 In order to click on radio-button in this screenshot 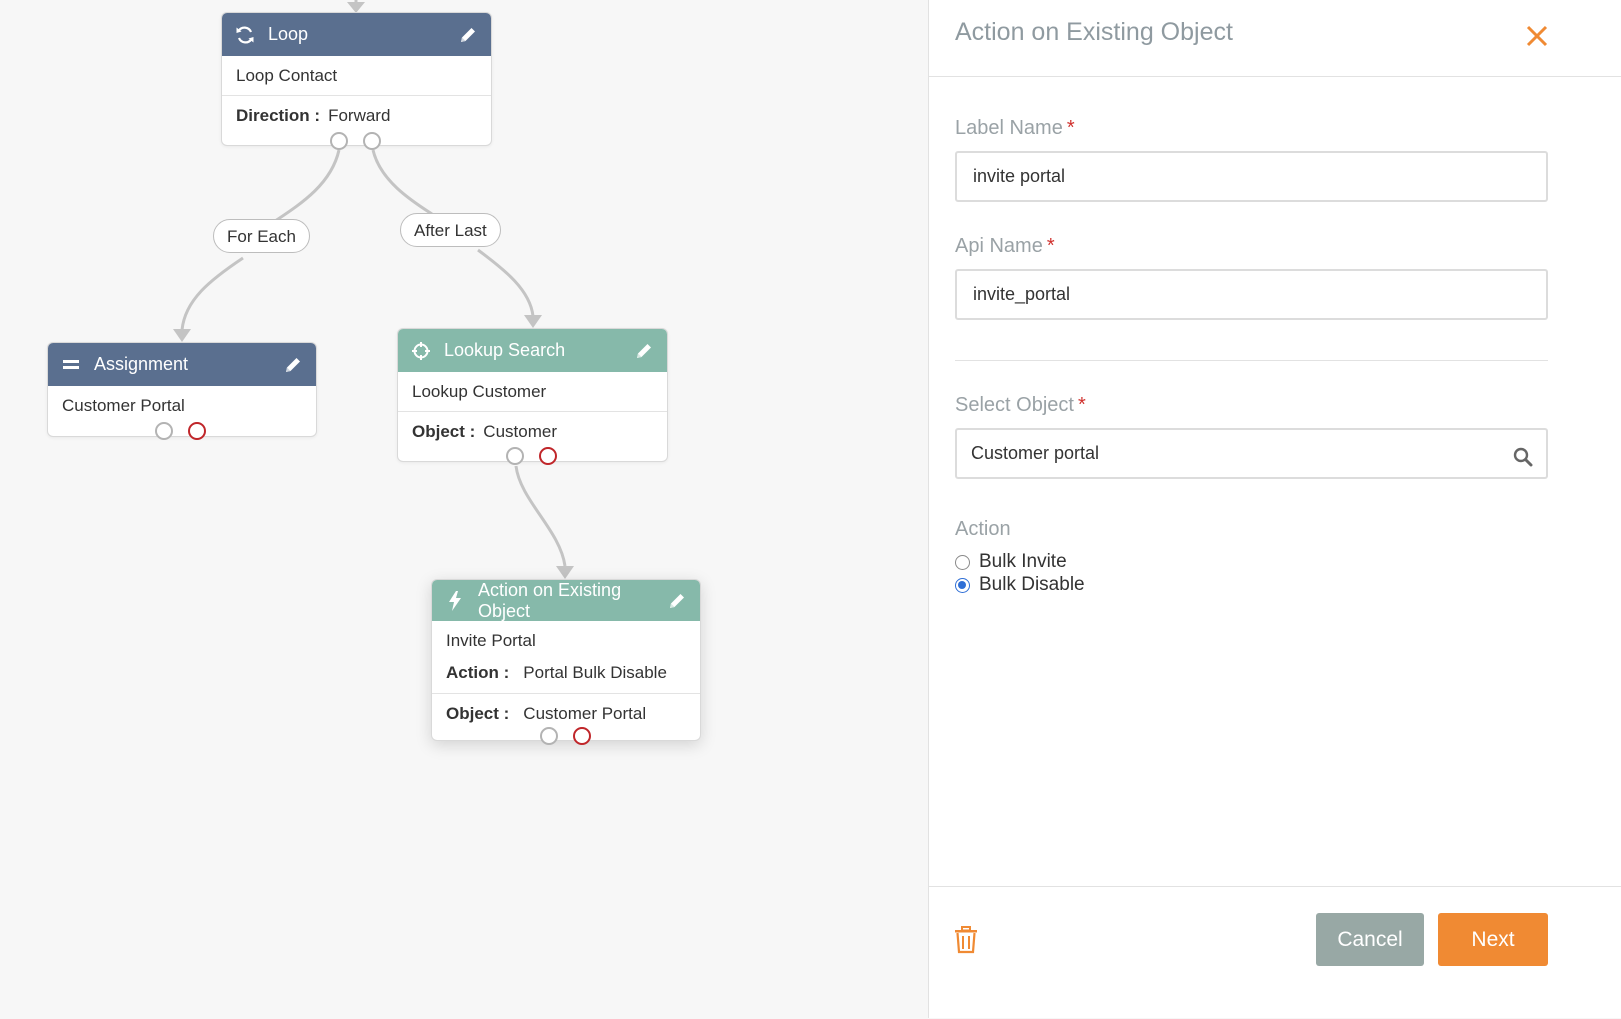, I will do `click(962, 562)`.